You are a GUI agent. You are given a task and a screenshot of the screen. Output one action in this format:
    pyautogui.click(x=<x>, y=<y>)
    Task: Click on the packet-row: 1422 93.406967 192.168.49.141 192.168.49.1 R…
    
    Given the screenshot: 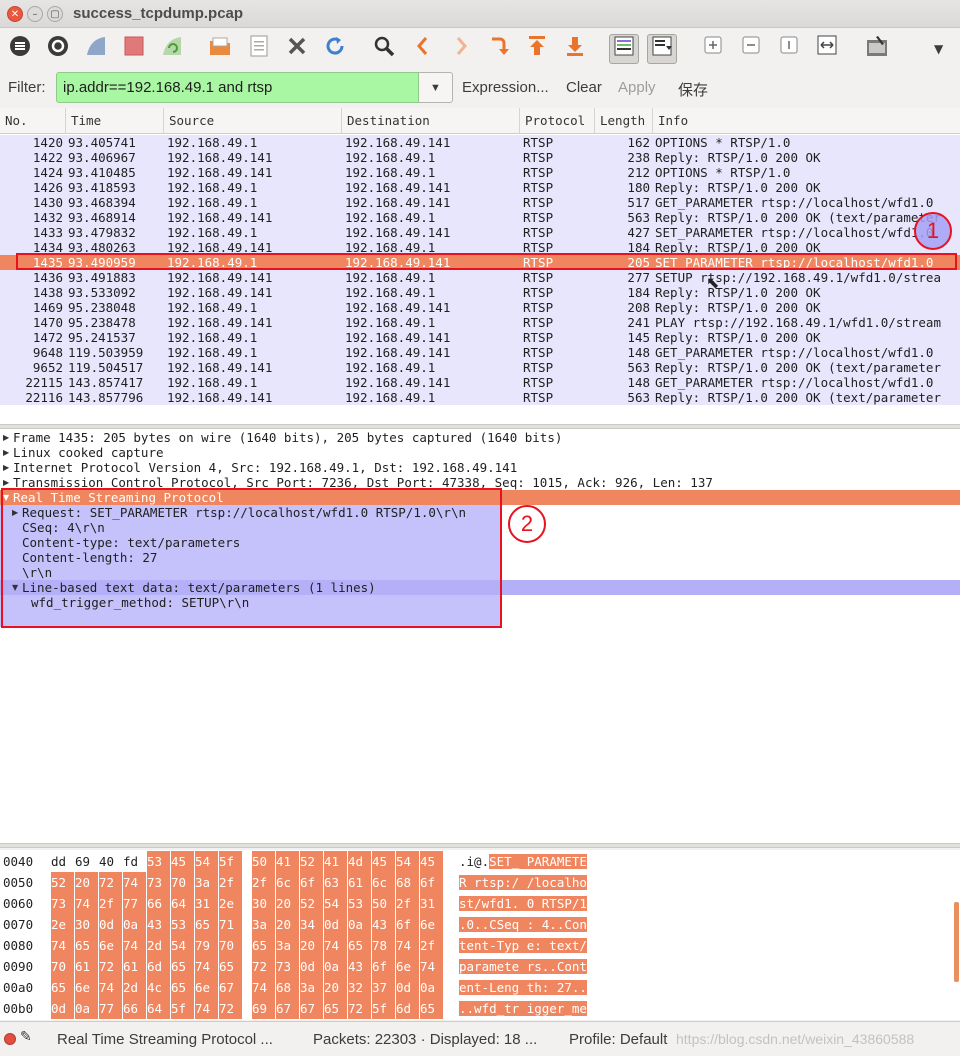 What is the action you would take?
    pyautogui.click(x=480, y=157)
    